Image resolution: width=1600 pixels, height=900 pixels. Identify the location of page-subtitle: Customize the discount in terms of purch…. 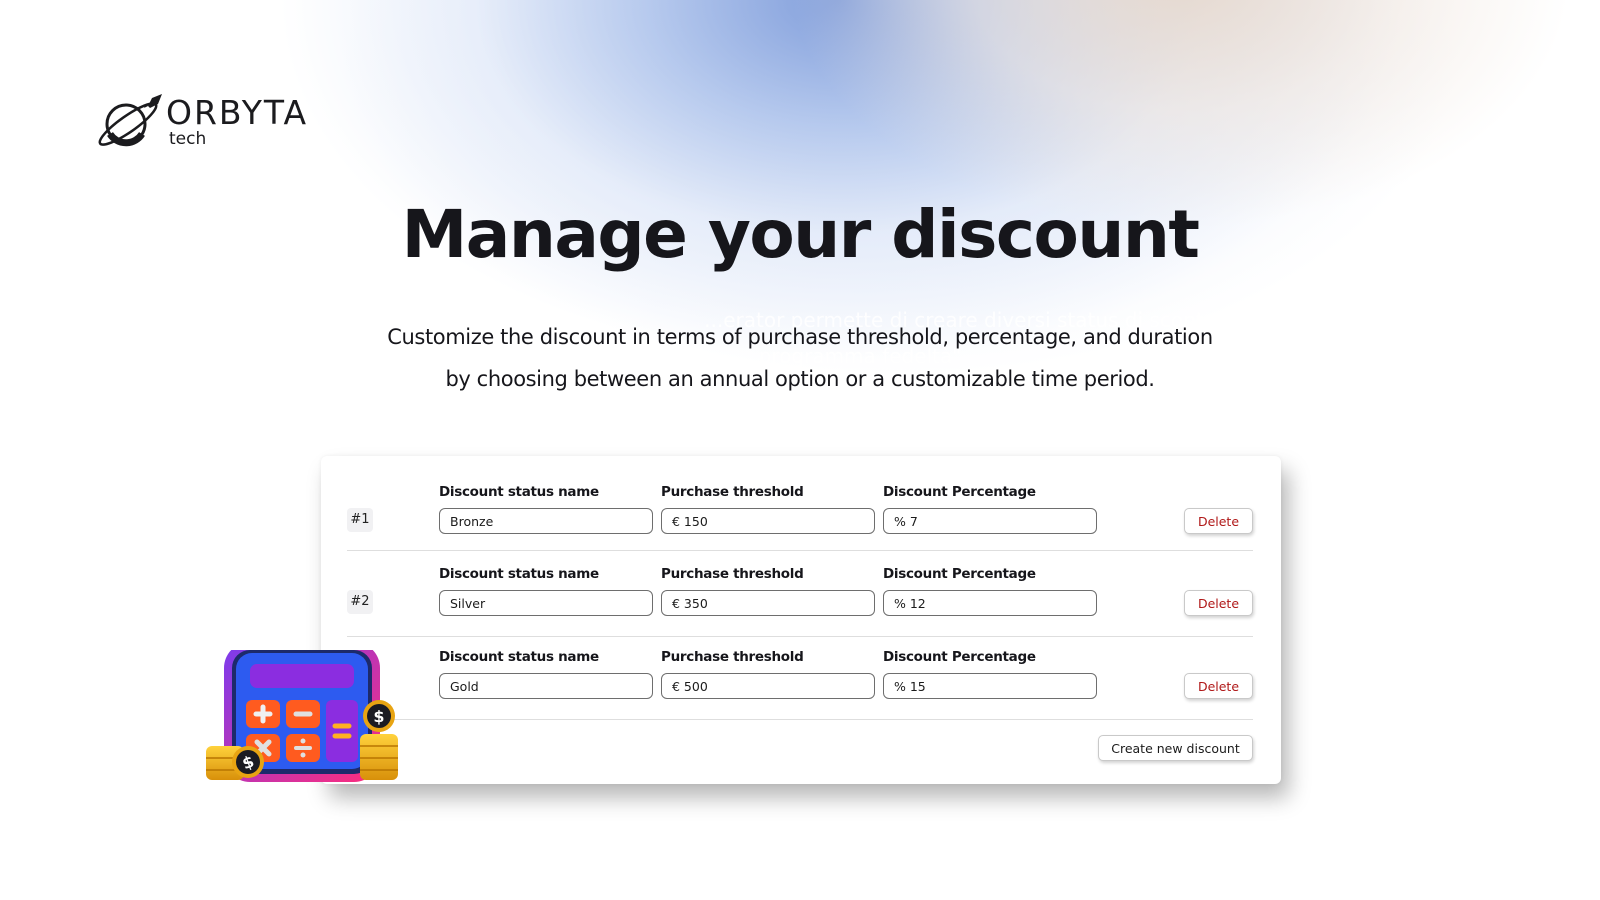
(800, 358).